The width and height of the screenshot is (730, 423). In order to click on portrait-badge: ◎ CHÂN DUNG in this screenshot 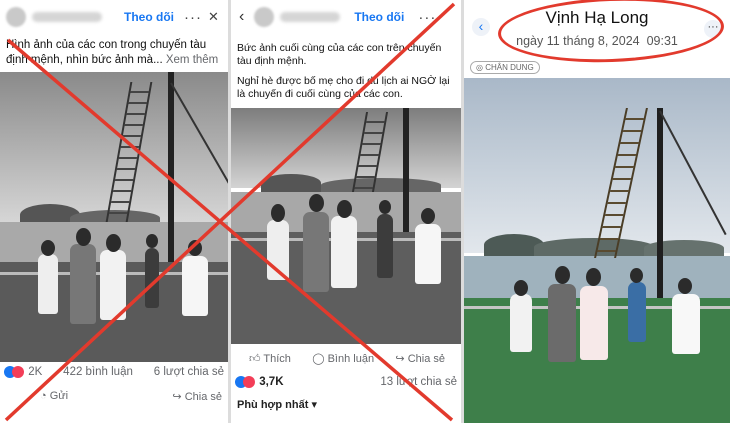, I will do `click(505, 67)`.